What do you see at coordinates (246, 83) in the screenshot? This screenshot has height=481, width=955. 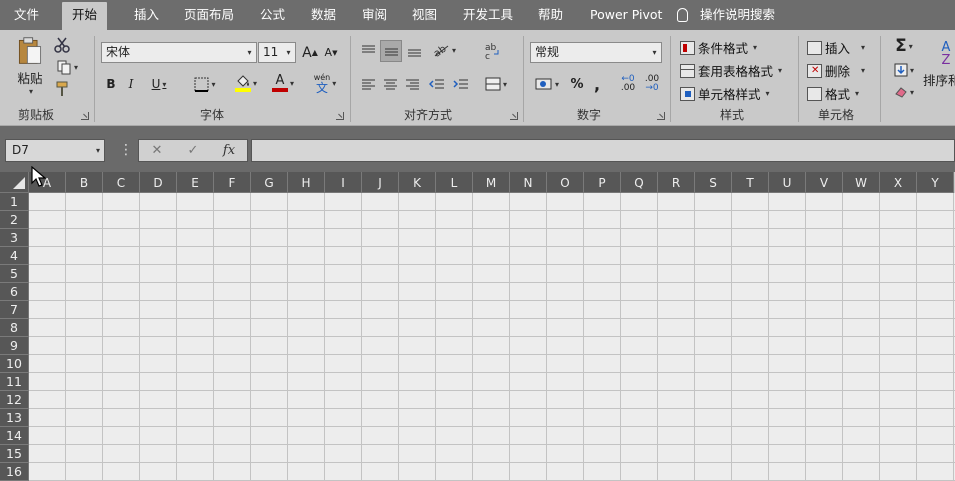 I see `fill-color-button: ▾` at bounding box center [246, 83].